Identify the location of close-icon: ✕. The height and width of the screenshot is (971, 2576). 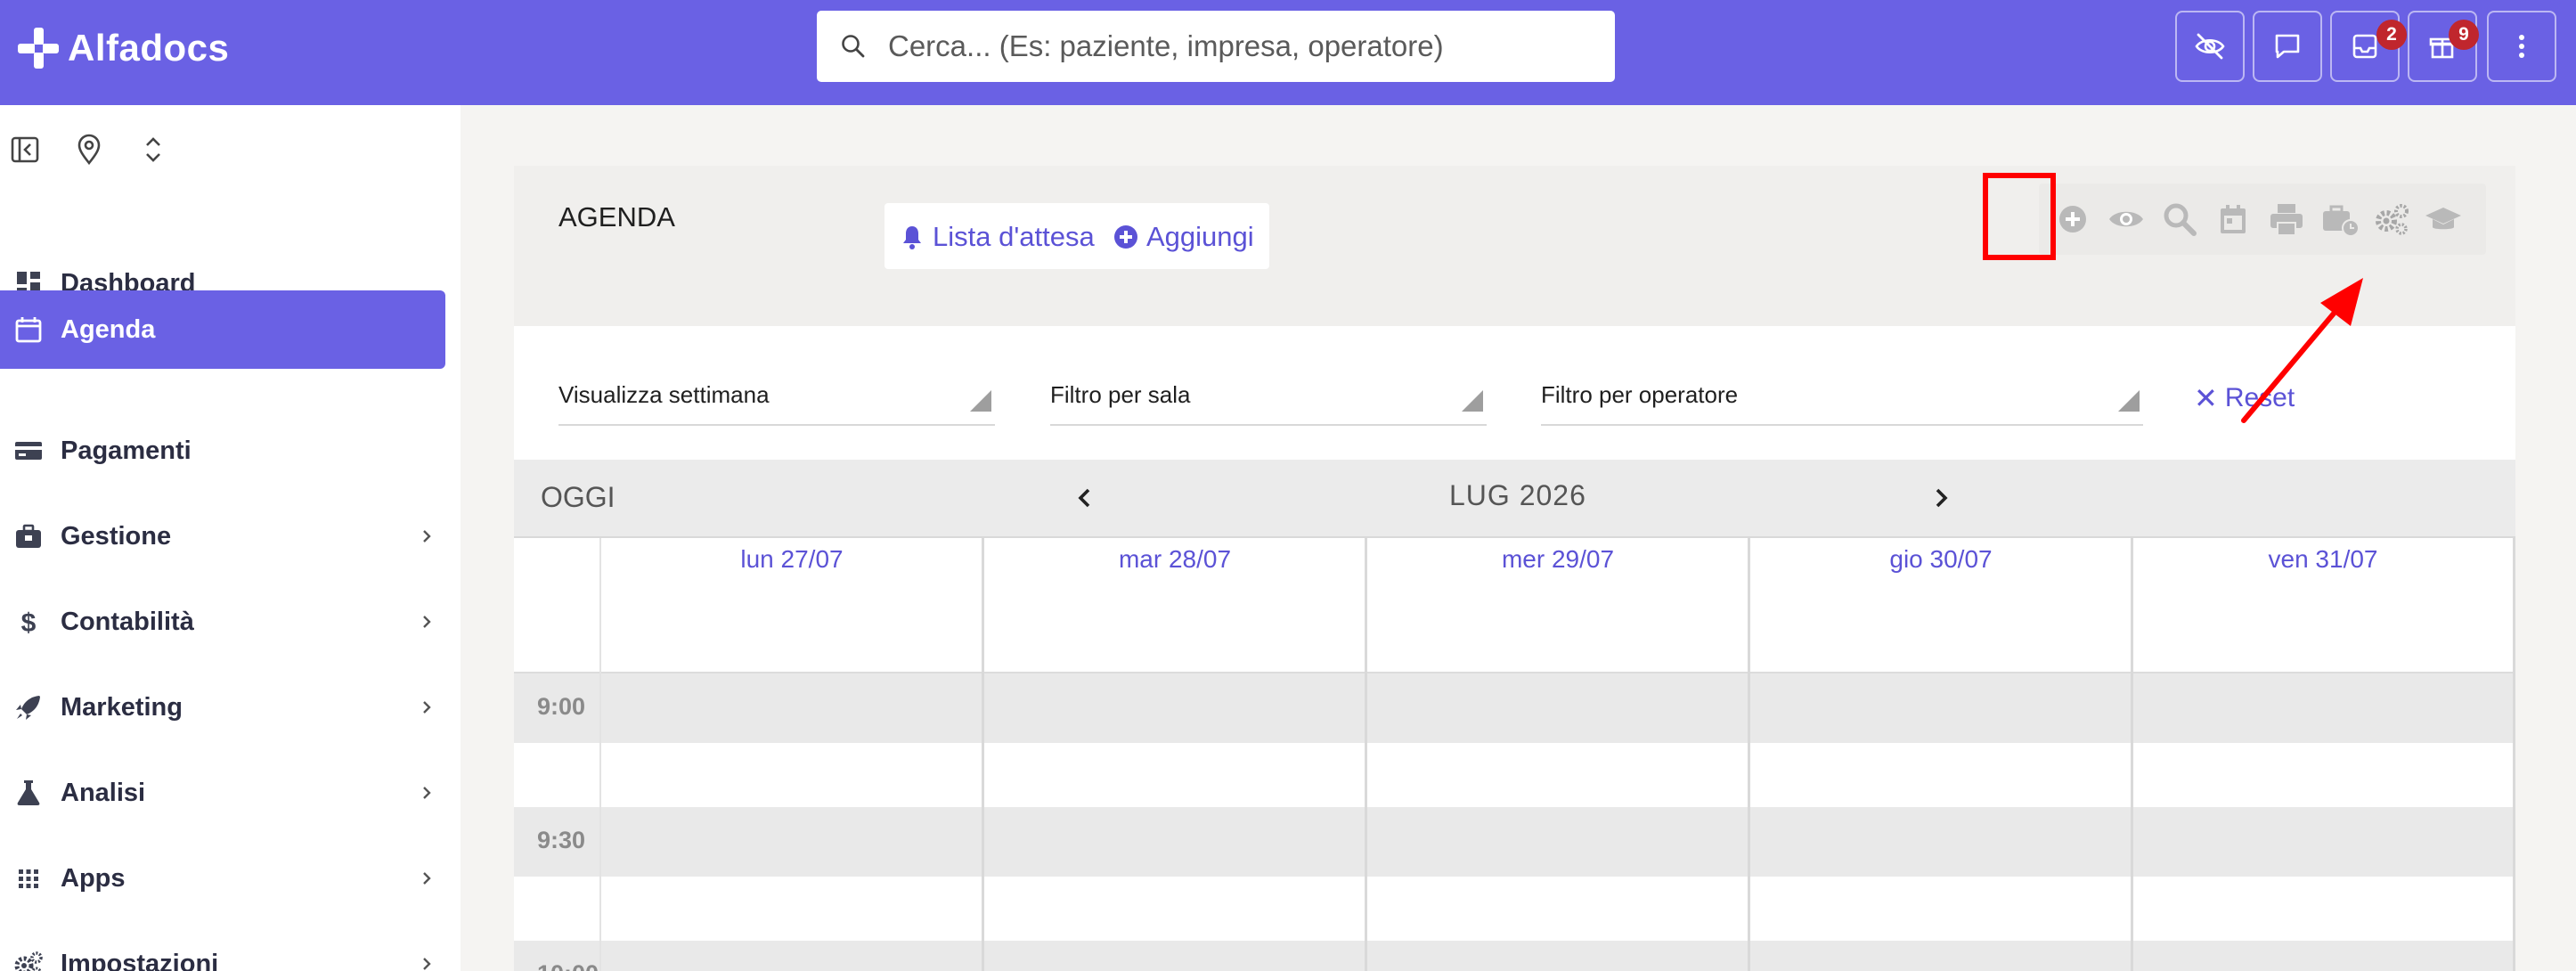
(2206, 398).